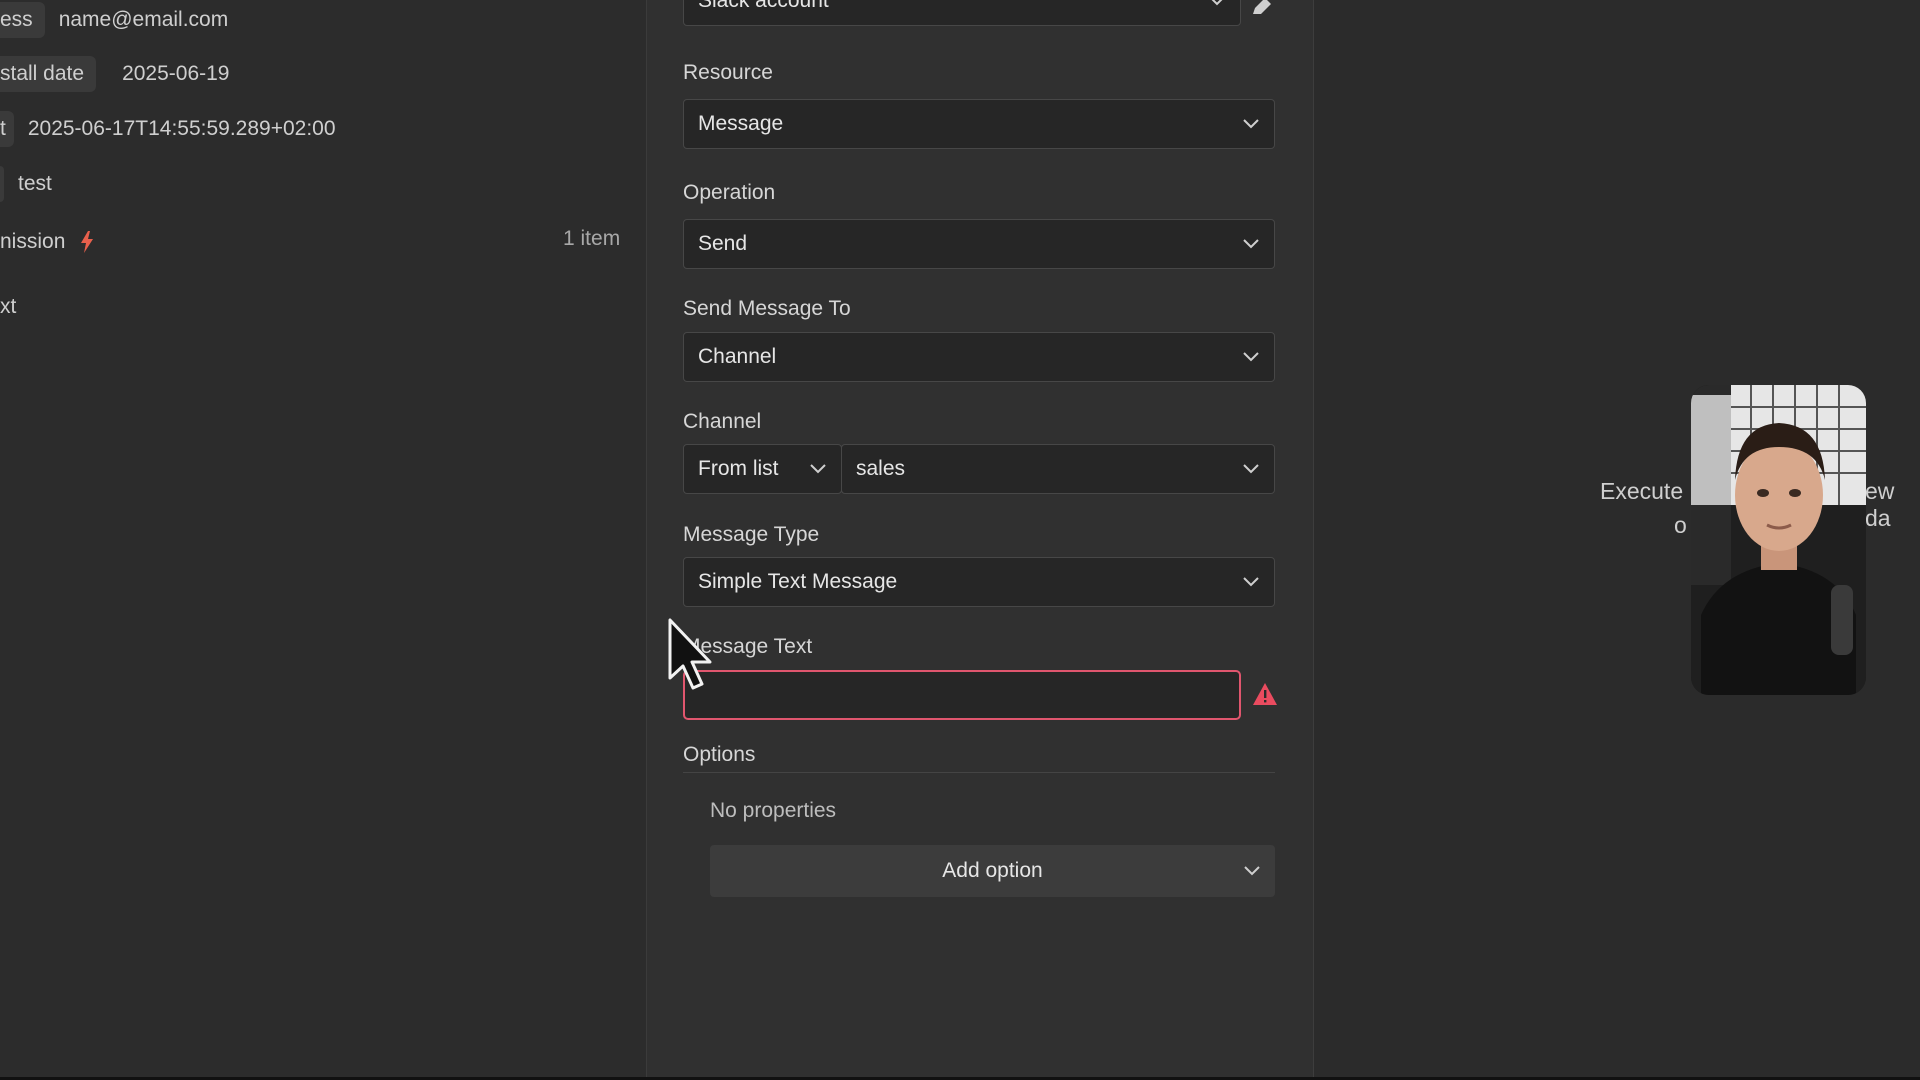 The image size is (1920, 1080). What do you see at coordinates (767, 308) in the screenshot?
I see `send-to-label: Send Message To` at bounding box center [767, 308].